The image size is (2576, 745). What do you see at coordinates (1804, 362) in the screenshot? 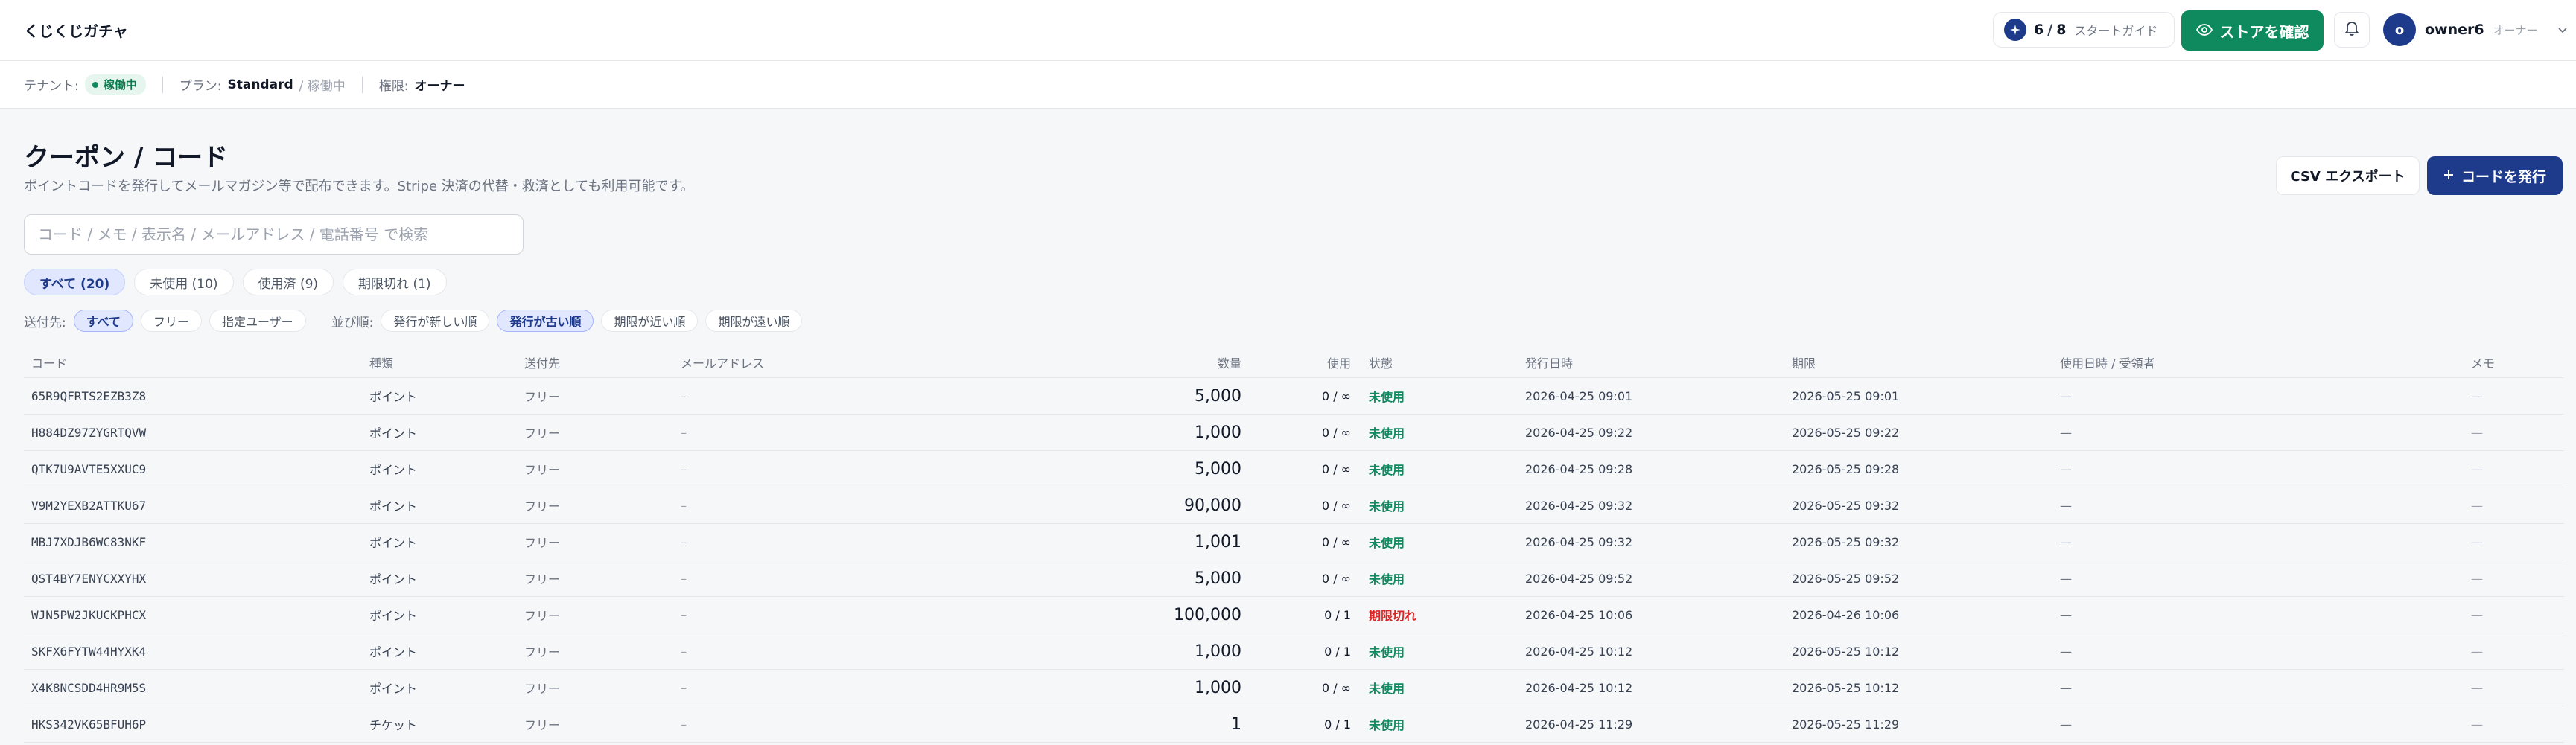
I see `column-header-expiry: 期限` at bounding box center [1804, 362].